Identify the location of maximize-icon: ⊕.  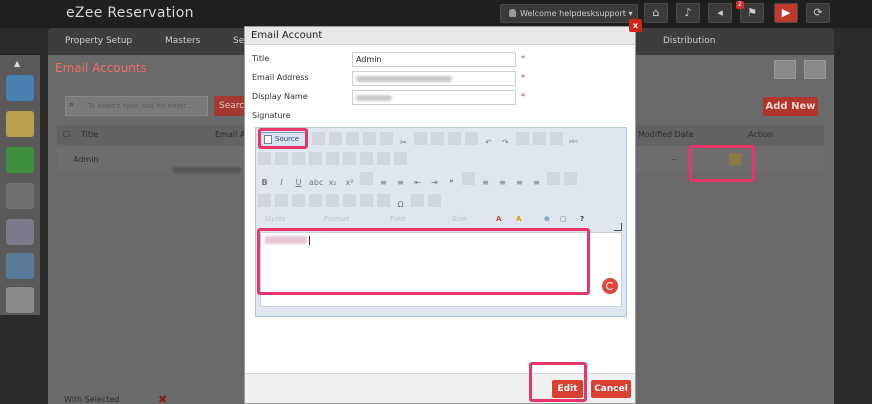
(547, 219).